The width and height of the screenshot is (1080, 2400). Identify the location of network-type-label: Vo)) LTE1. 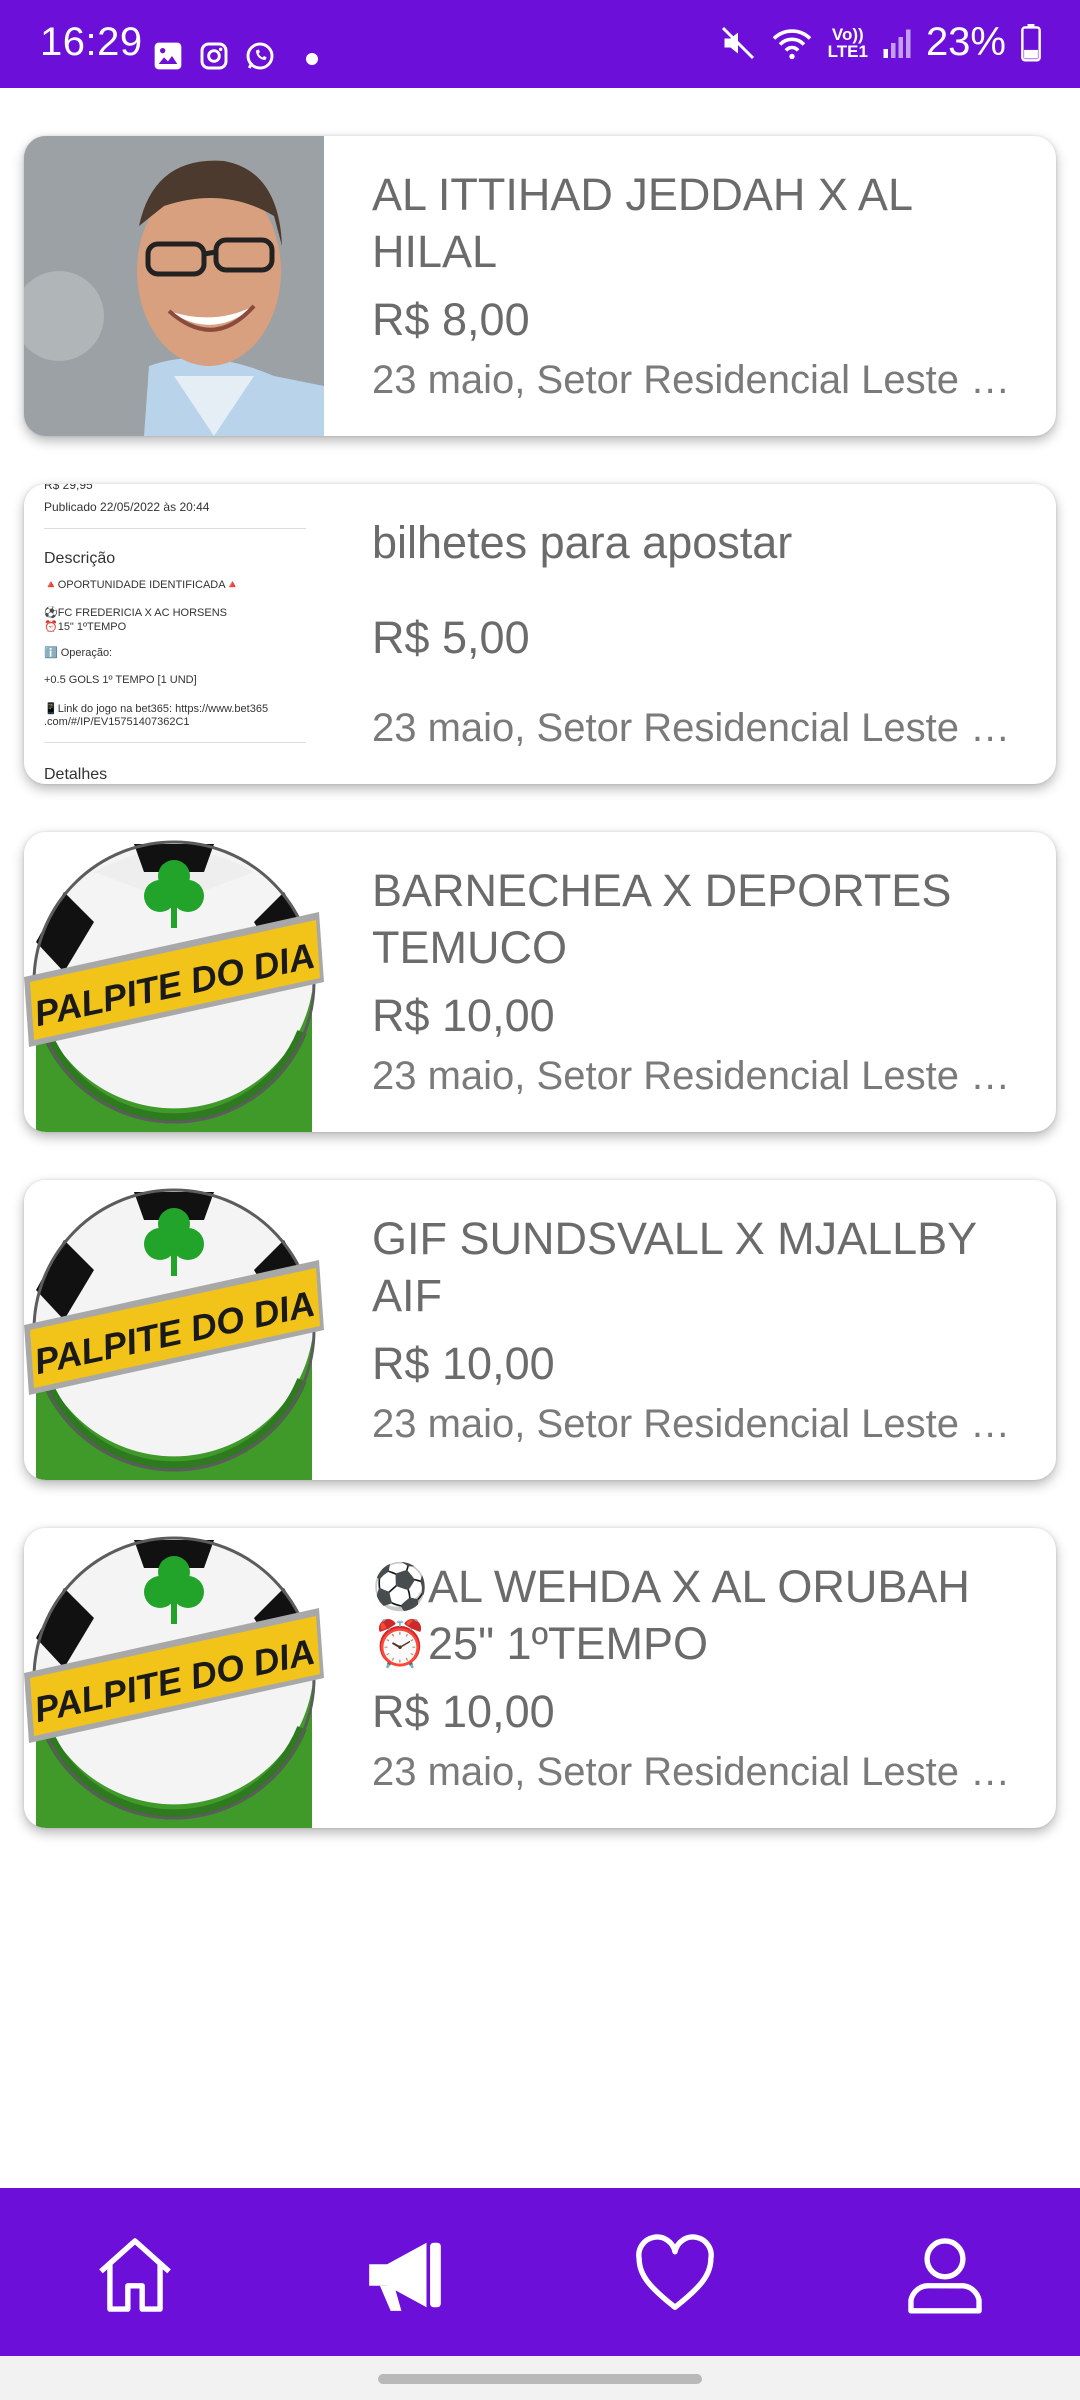
(848, 43).